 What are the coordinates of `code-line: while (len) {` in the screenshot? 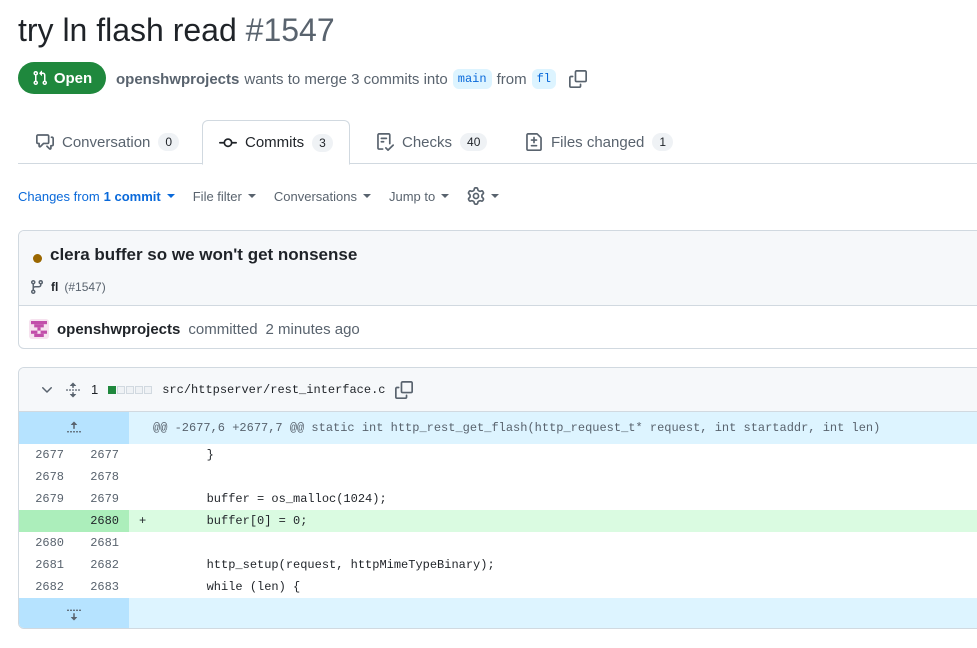 It's located at (225, 587).